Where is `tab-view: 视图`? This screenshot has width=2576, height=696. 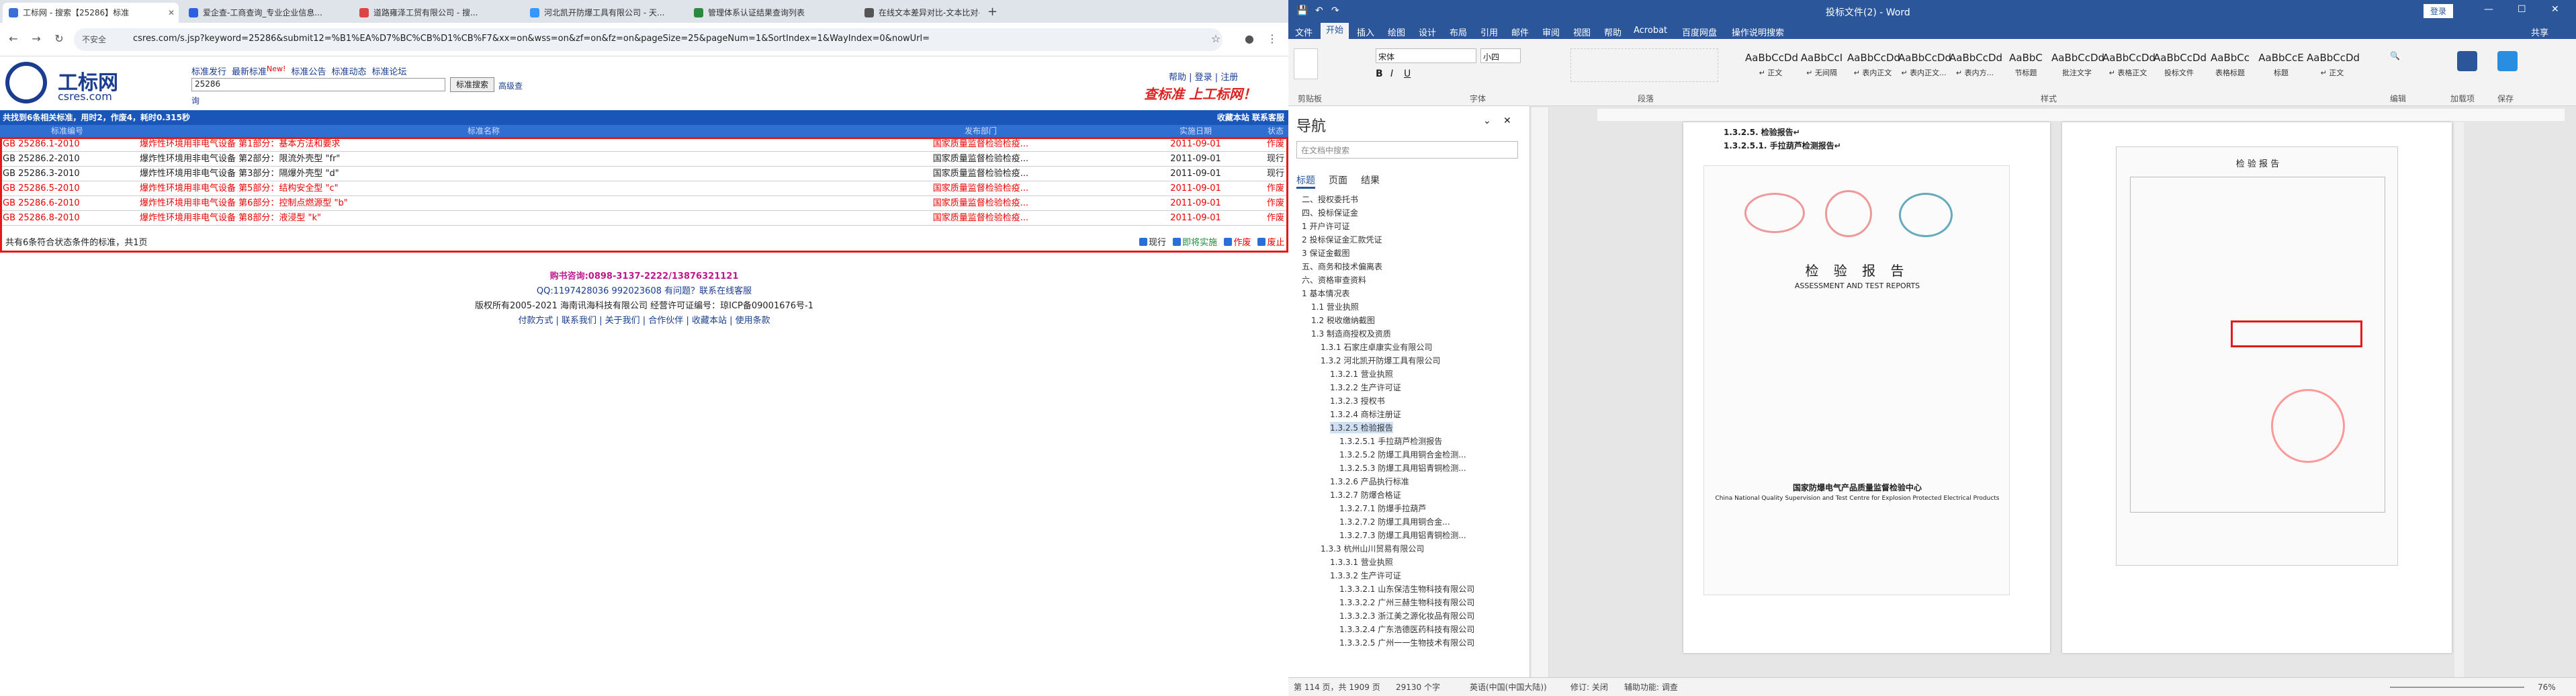
tab-view: 视图 is located at coordinates (1582, 32).